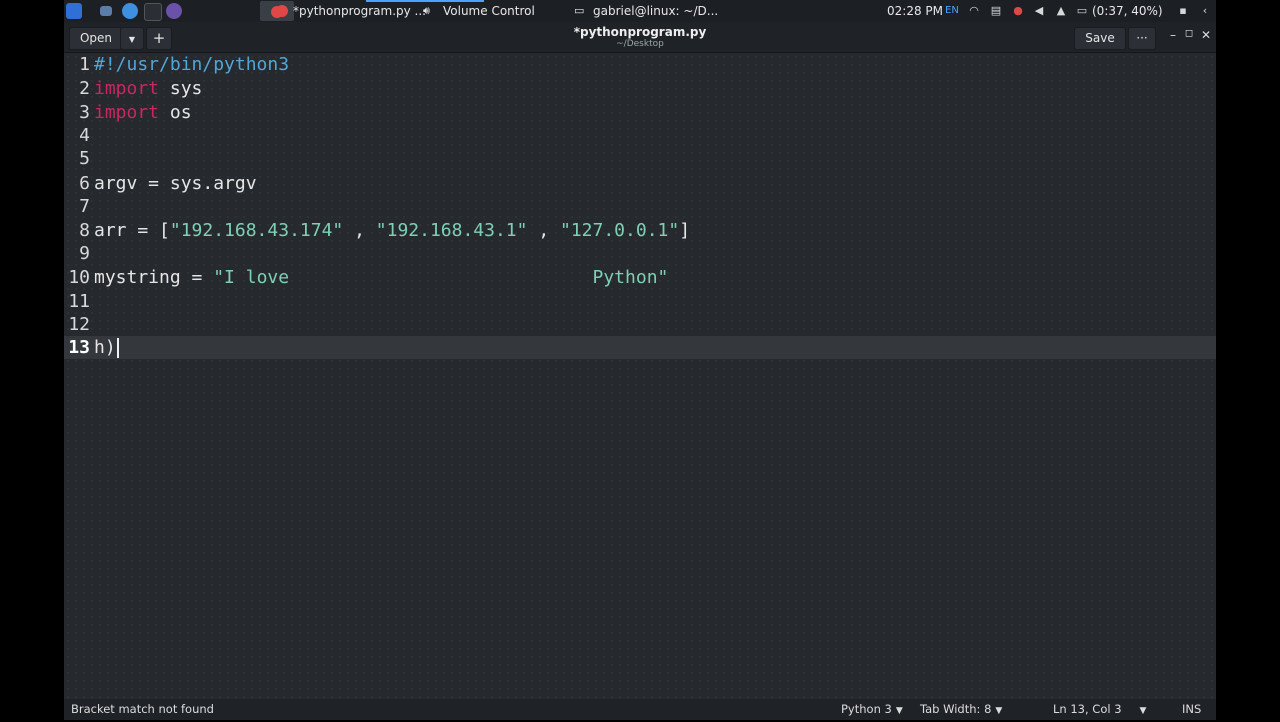 The image size is (1280, 722). I want to click on line-number: 5, so click(84, 158).